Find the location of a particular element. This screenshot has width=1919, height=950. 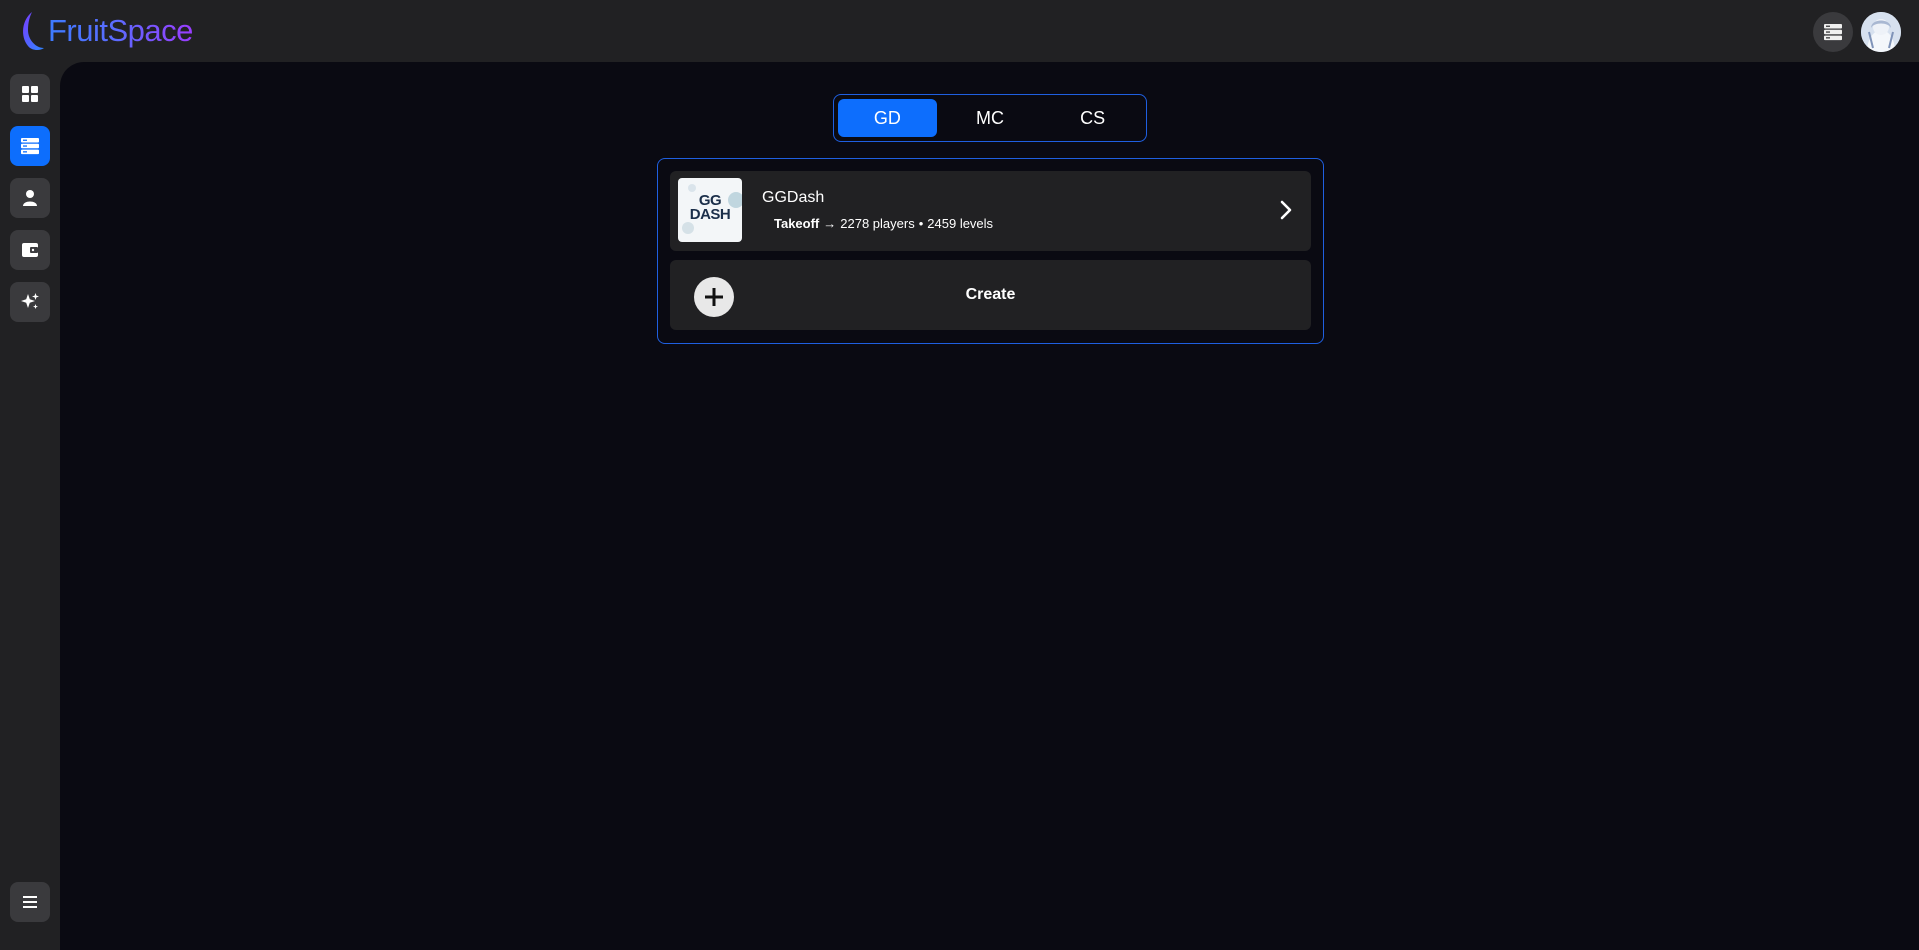

create-label: Create is located at coordinates (990, 294).